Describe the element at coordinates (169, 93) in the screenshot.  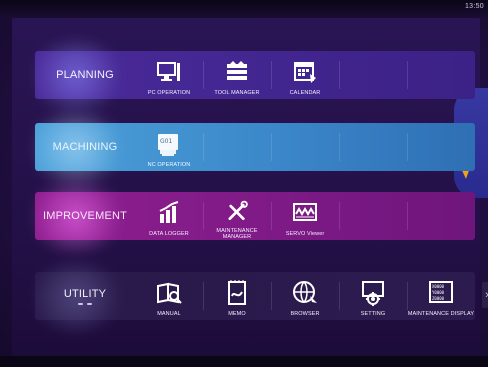
I see `tile-label: PC OPERATION` at that location.